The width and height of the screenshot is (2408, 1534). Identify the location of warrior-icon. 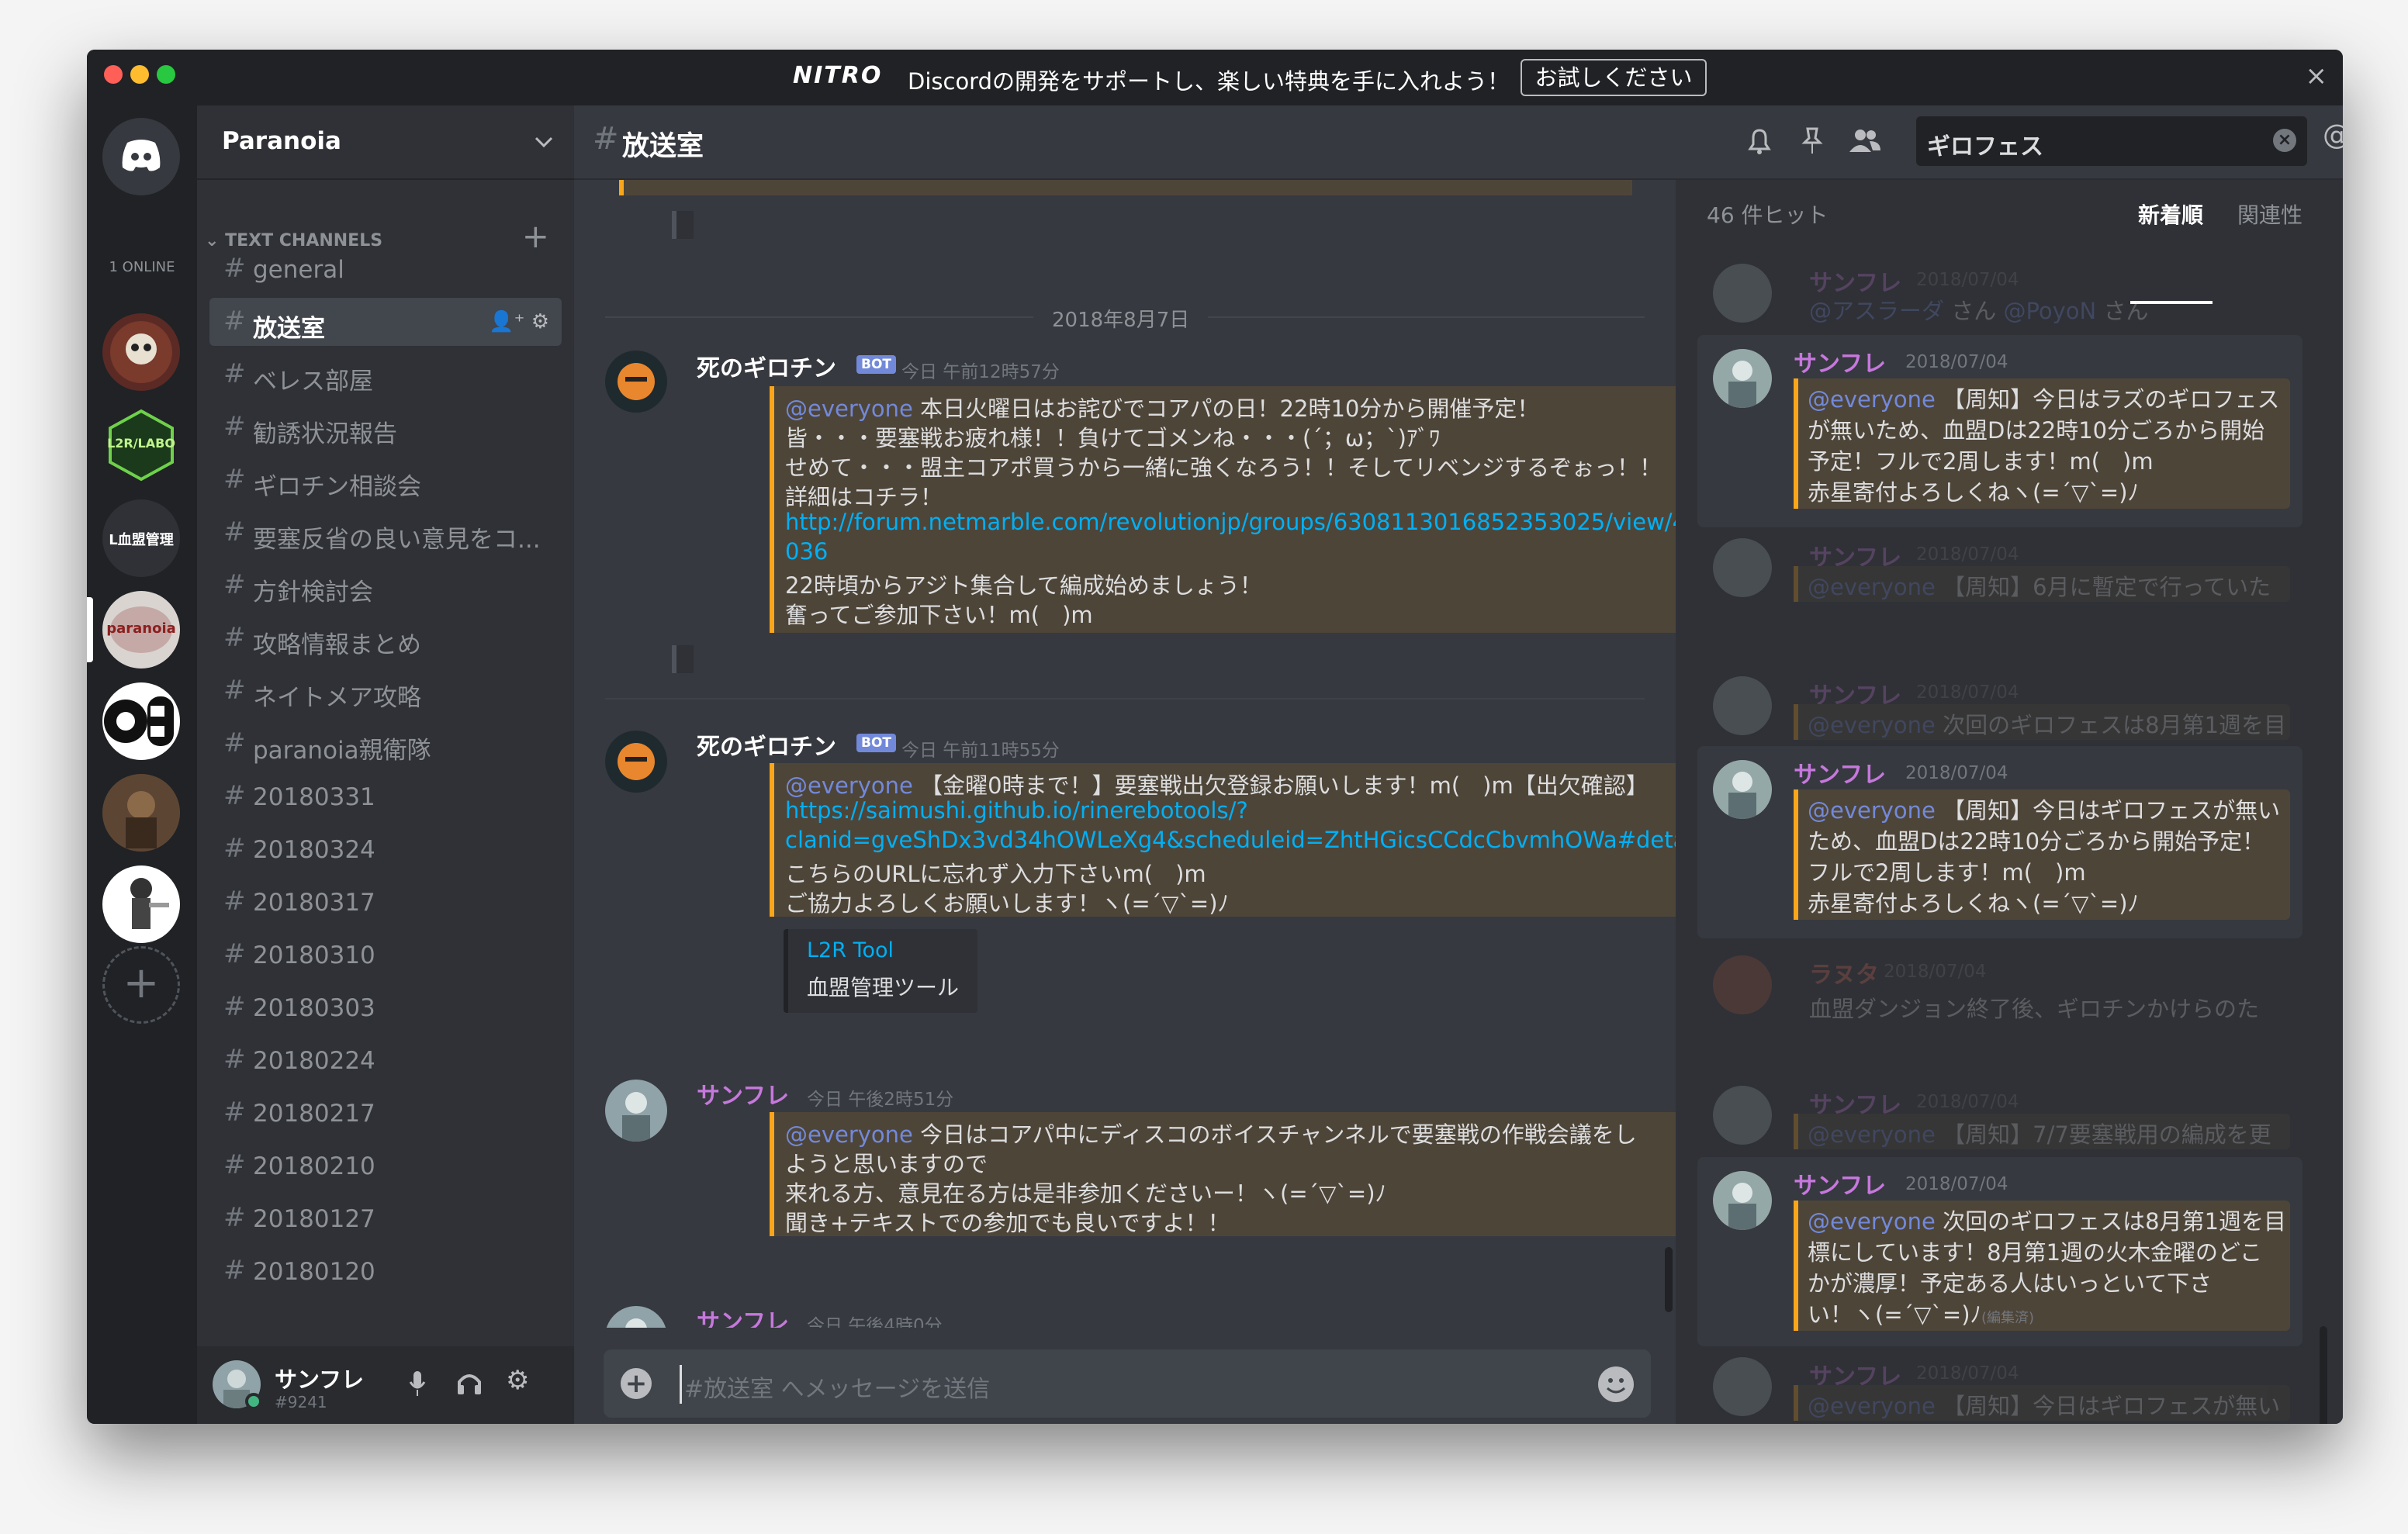
(141, 813).